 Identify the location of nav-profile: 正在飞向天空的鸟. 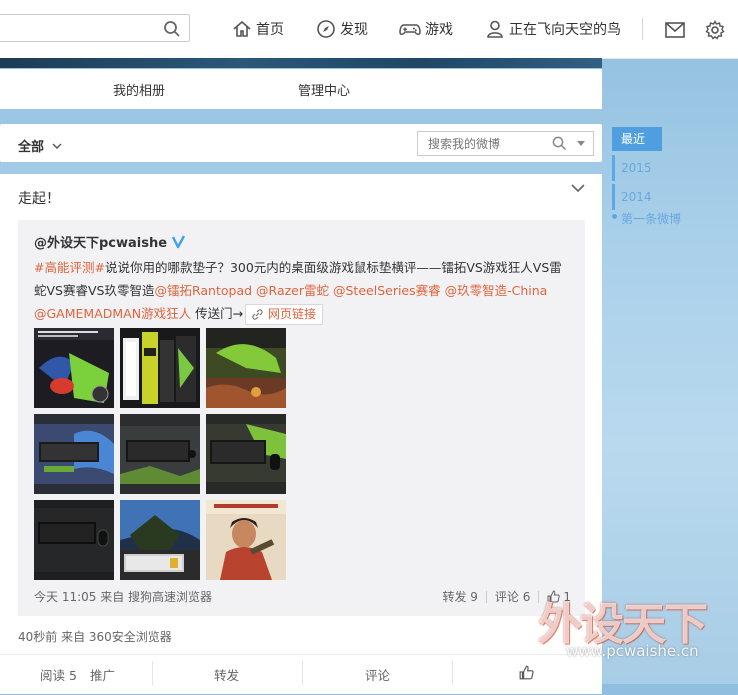
(553, 29).